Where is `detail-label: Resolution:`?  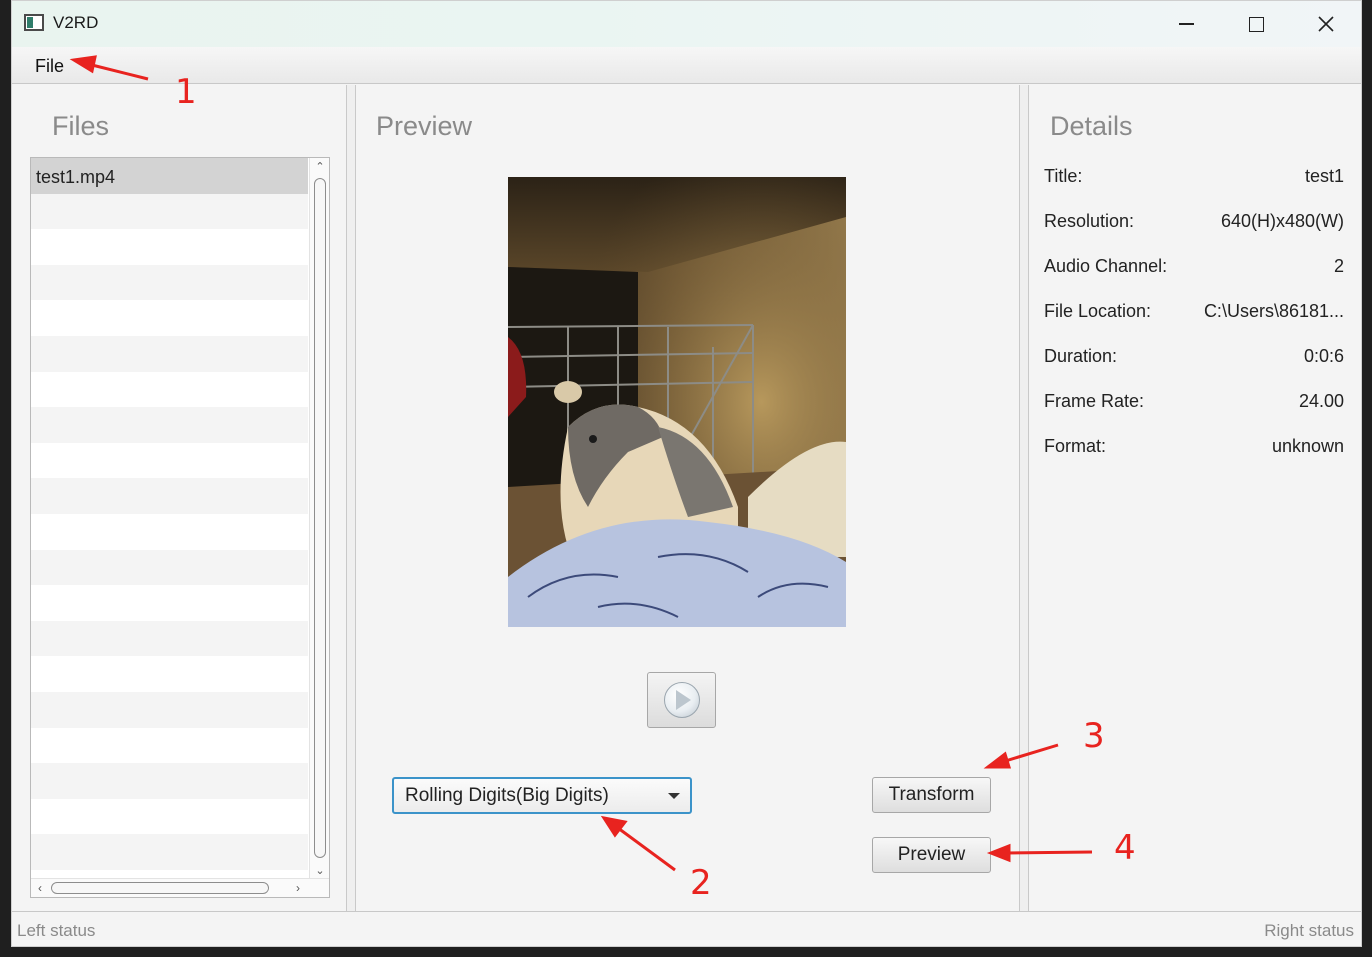 detail-label: Resolution: is located at coordinates (1089, 221).